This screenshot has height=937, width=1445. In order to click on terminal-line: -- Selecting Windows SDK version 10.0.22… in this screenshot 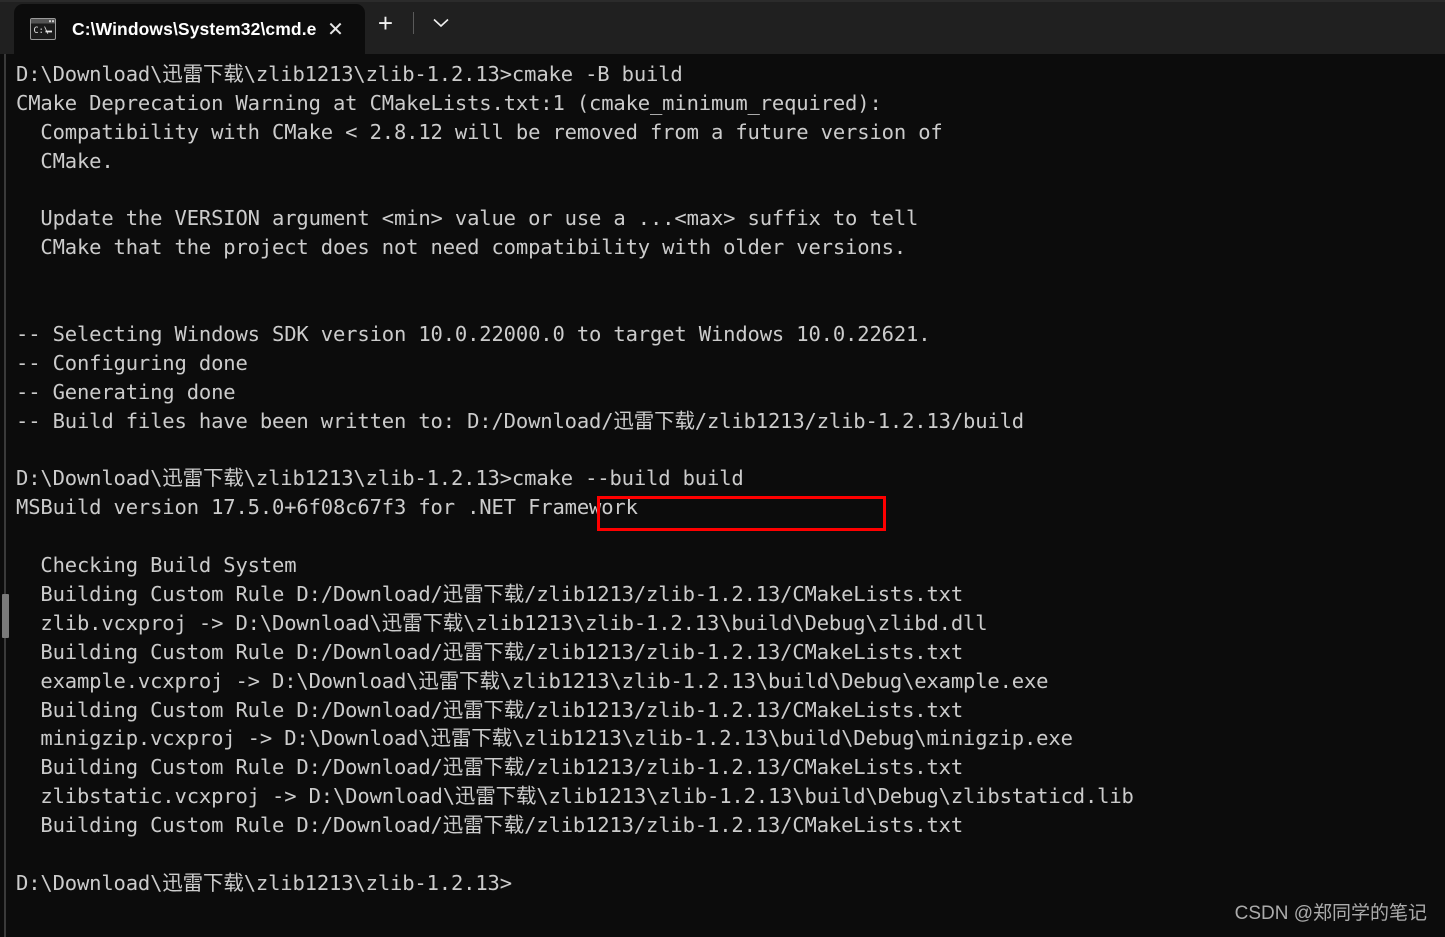, I will do `click(473, 334)`.